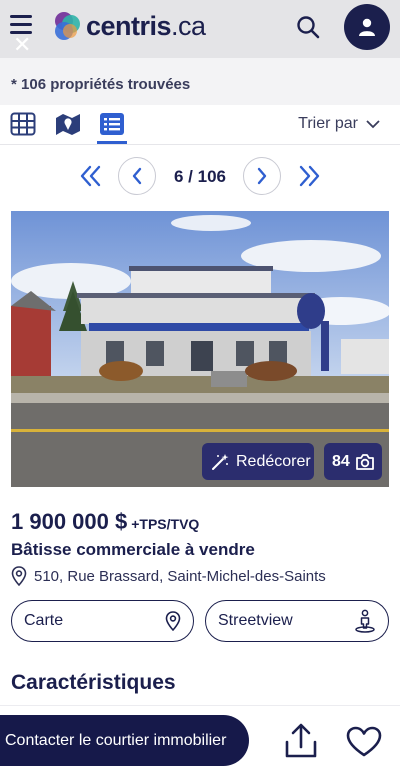 The height and width of the screenshot is (771, 400). I want to click on search-icon, so click(308, 27).